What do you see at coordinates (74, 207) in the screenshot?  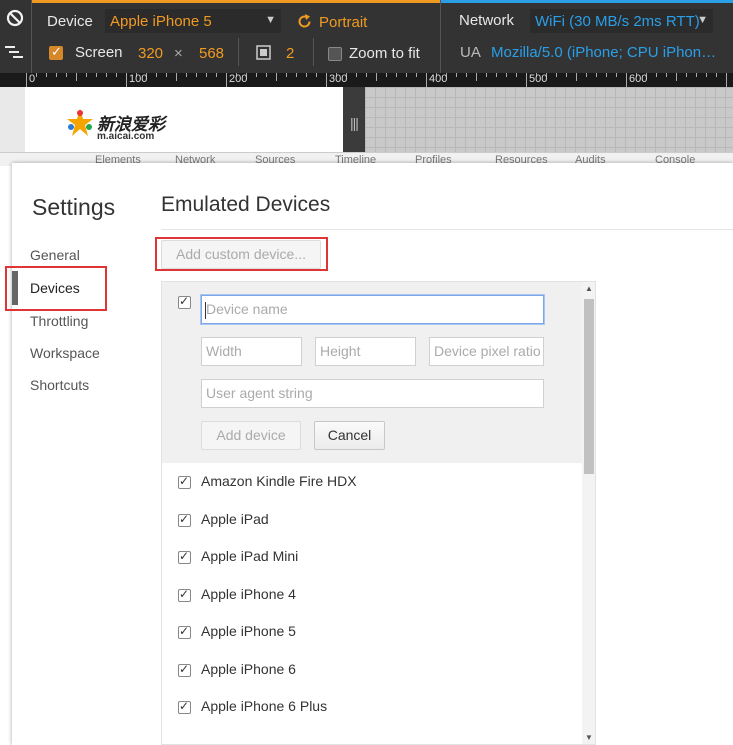 I see `settings-title: Settings` at bounding box center [74, 207].